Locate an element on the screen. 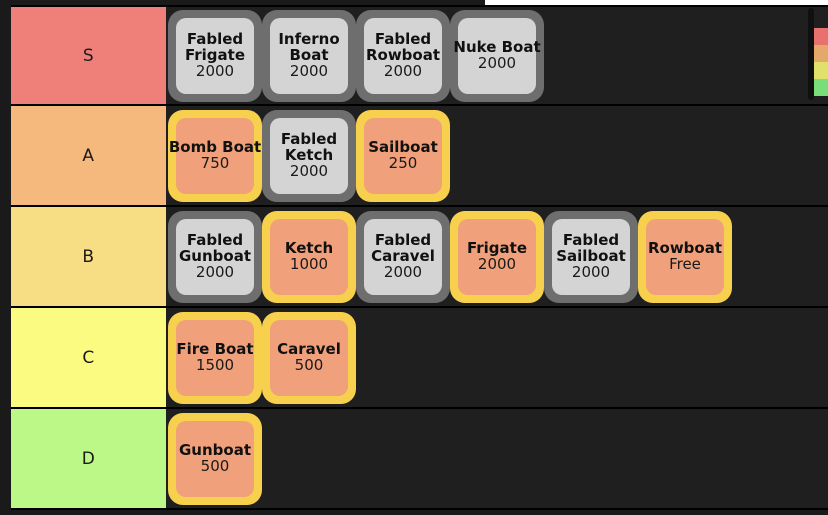 This screenshot has height=515, width=828. tier-card-name: Fabled Ketch is located at coordinates (309, 147).